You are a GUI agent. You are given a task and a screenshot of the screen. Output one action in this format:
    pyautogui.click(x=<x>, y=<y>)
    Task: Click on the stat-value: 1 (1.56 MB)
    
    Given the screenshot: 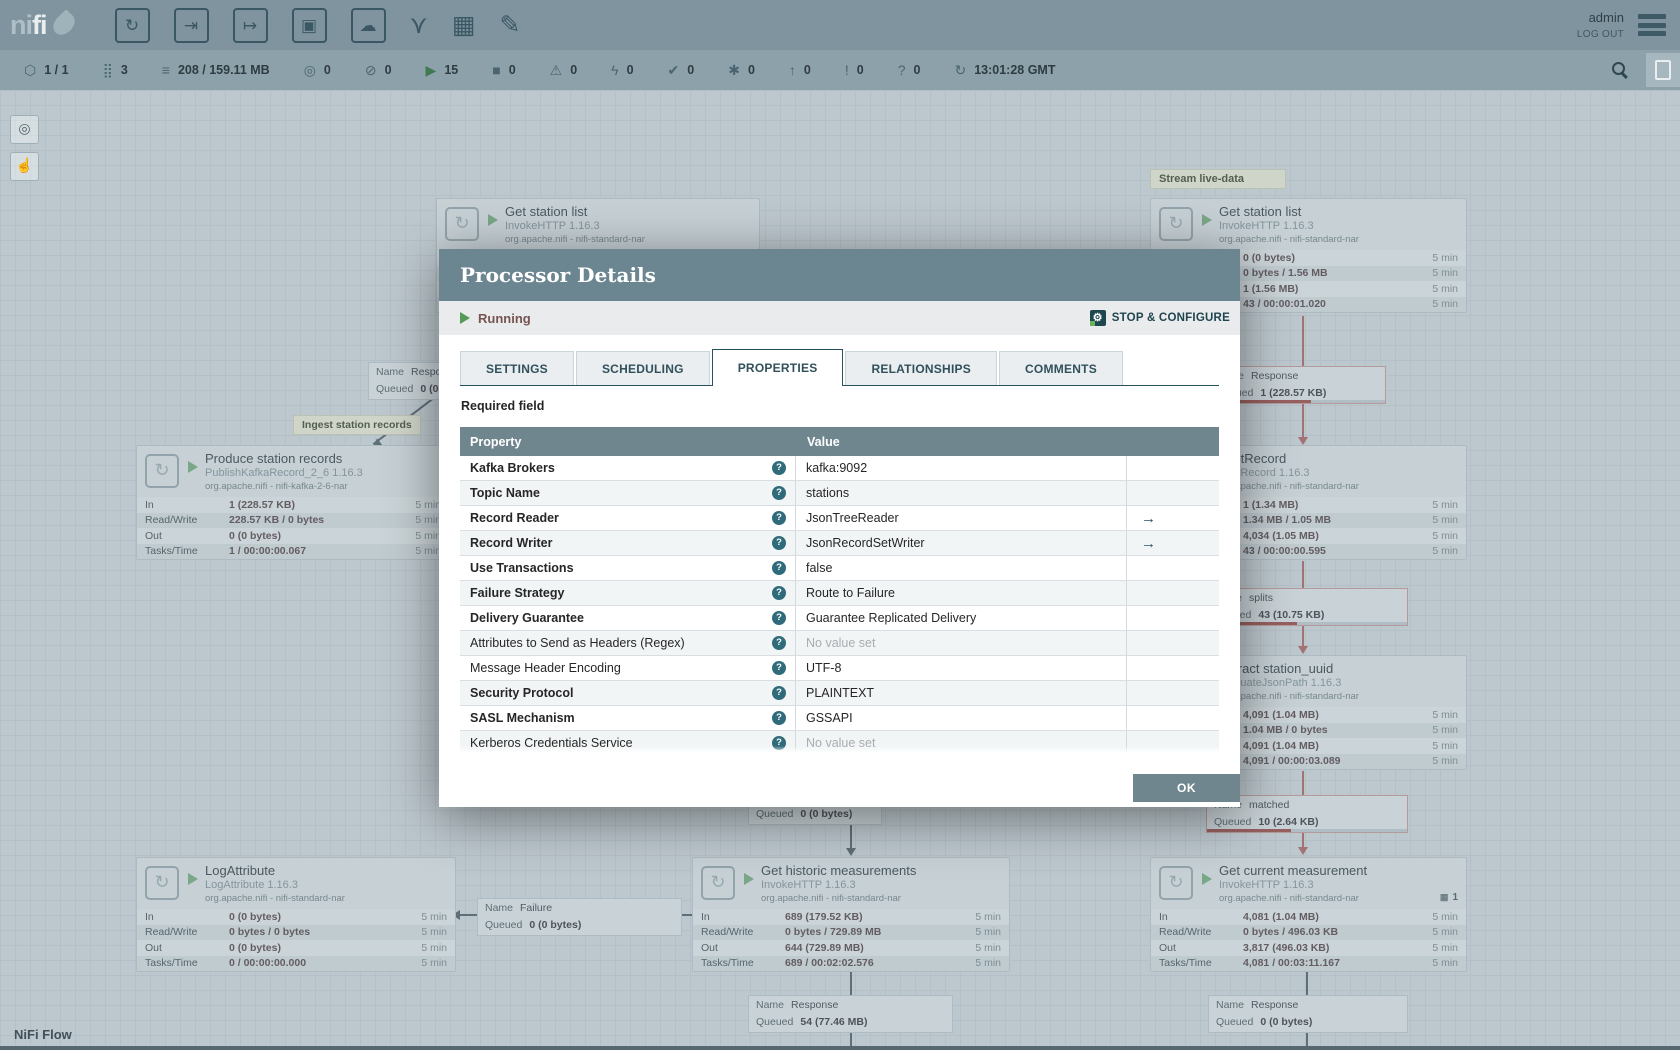 What is the action you would take?
    pyautogui.click(x=1271, y=288)
    